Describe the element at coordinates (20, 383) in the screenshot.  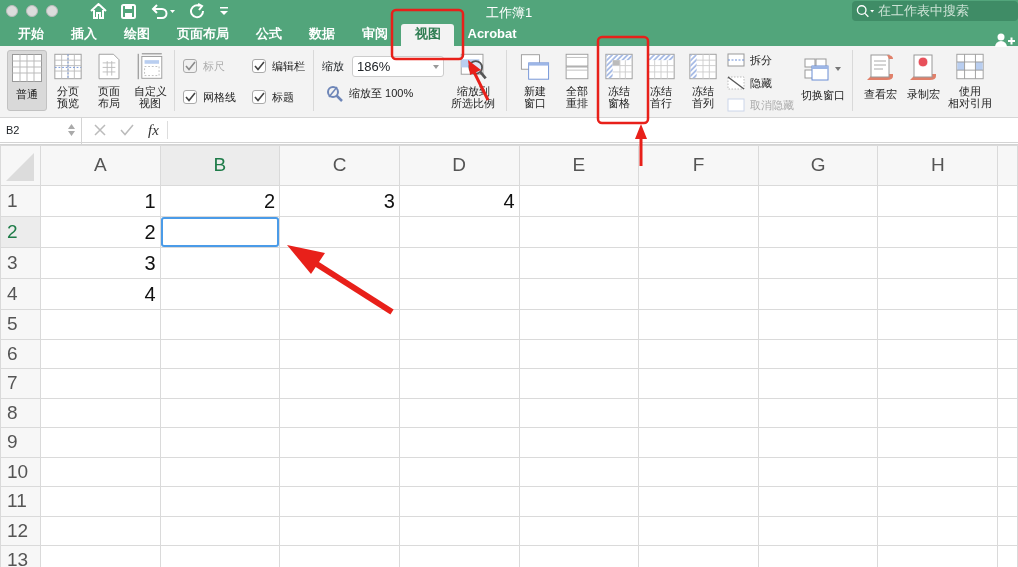
I see `row-header: 7` at that location.